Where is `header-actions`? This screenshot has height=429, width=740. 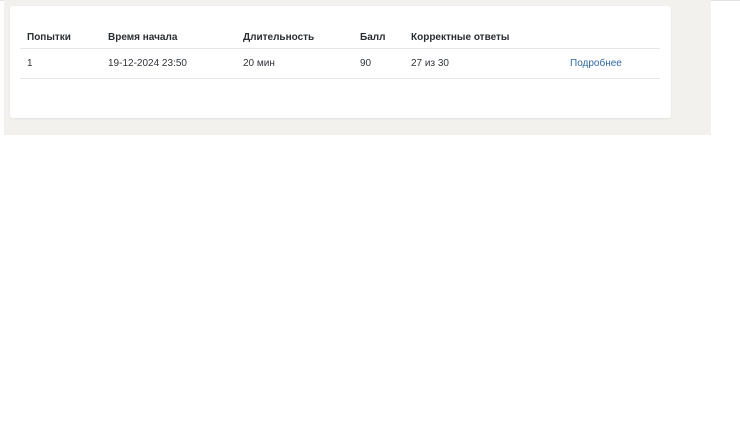
header-actions is located at coordinates (611, 37).